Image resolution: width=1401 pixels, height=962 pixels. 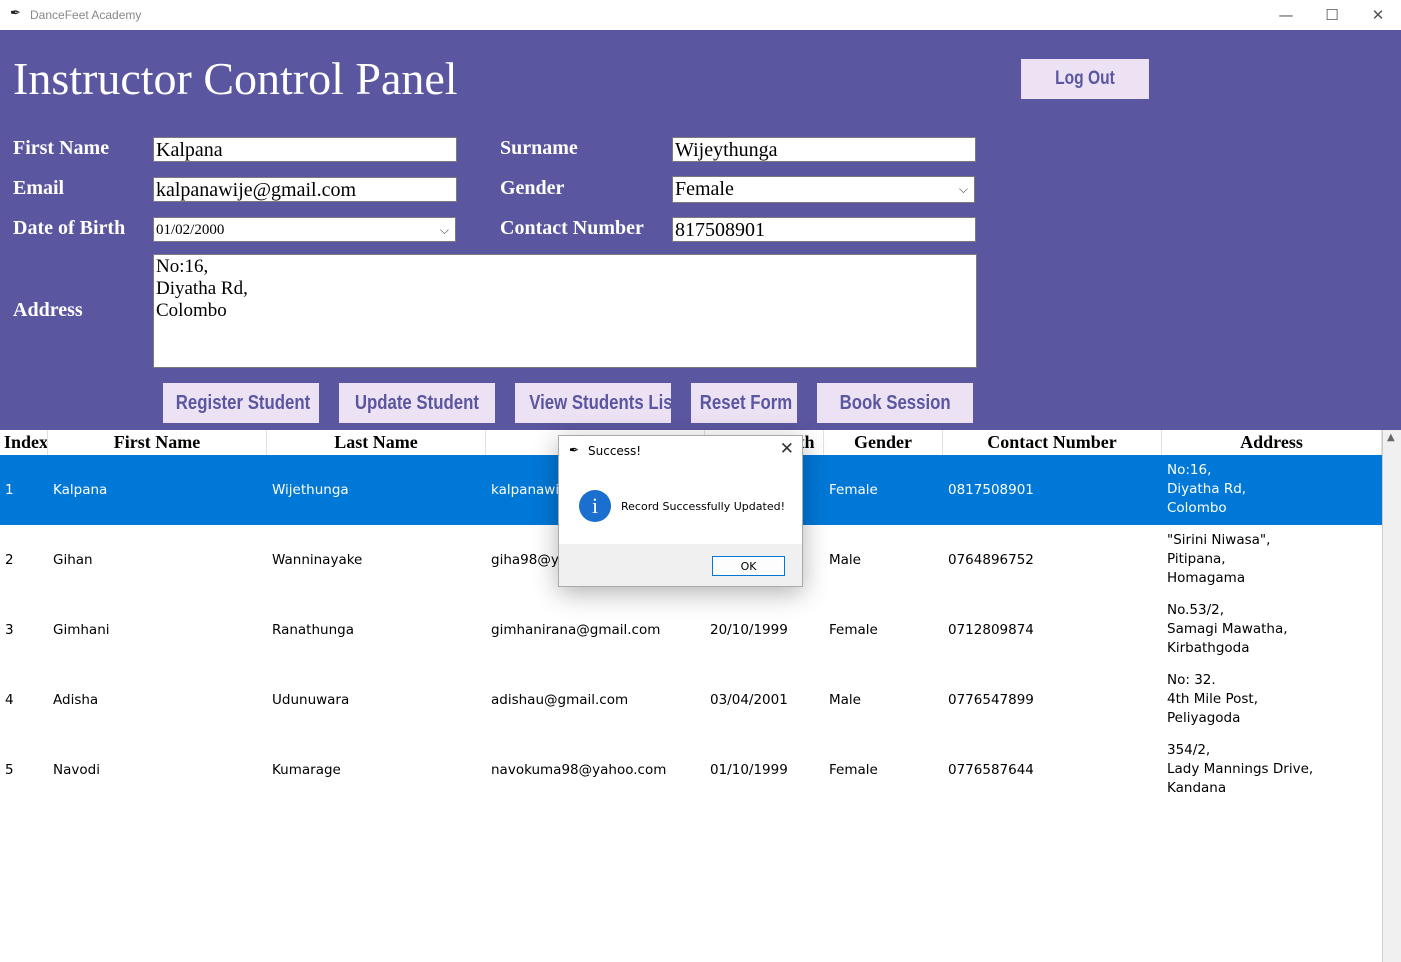 What do you see at coordinates (883, 442) in the screenshot?
I see `column-header-gender: Gender` at bounding box center [883, 442].